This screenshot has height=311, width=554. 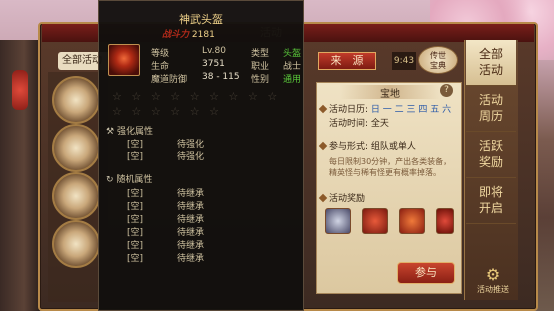 I want to click on random-header: ↻ 随机属性, so click(x=129, y=178).